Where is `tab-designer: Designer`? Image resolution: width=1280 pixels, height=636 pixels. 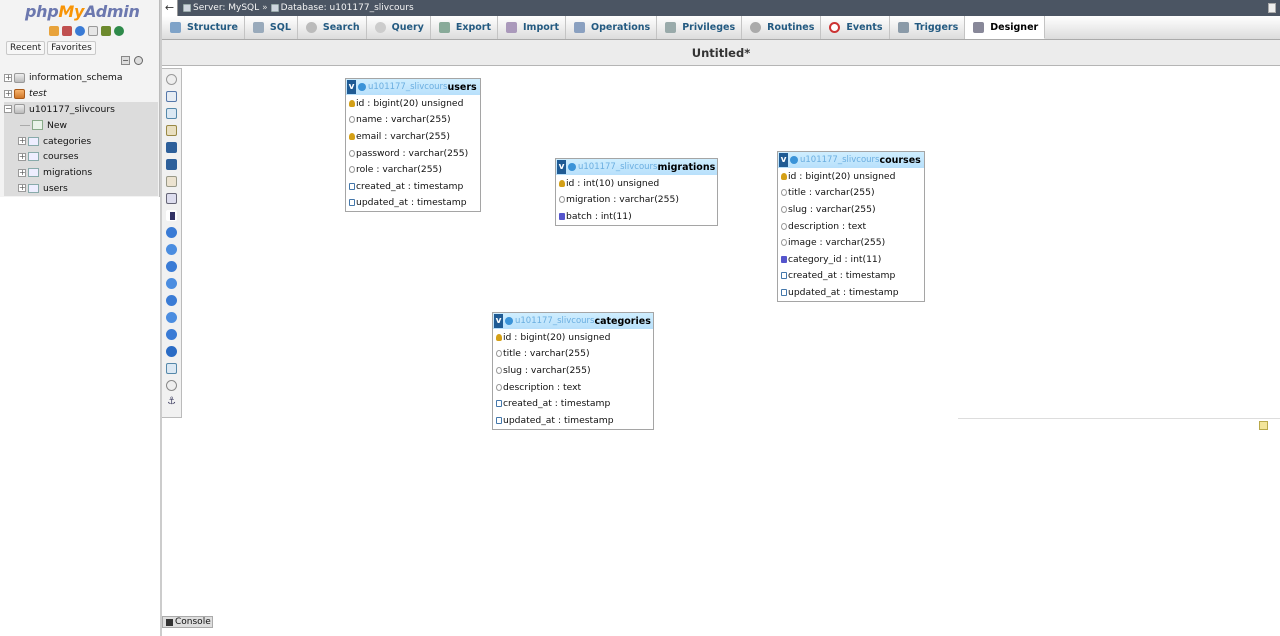
tab-designer: Designer is located at coordinates (1005, 27).